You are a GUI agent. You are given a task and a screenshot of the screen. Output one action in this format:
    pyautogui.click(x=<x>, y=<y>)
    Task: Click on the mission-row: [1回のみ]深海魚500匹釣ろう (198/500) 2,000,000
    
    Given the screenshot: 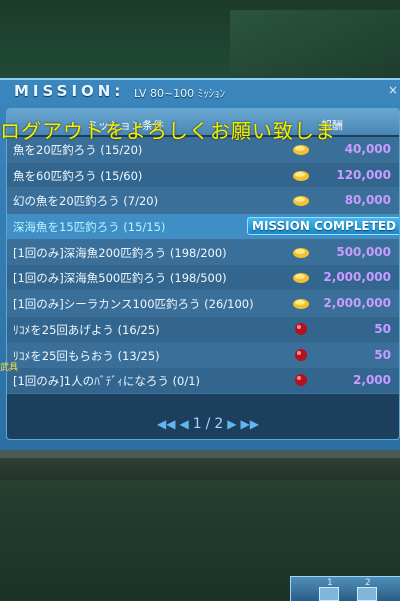 What is the action you would take?
    pyautogui.click(x=203, y=278)
    